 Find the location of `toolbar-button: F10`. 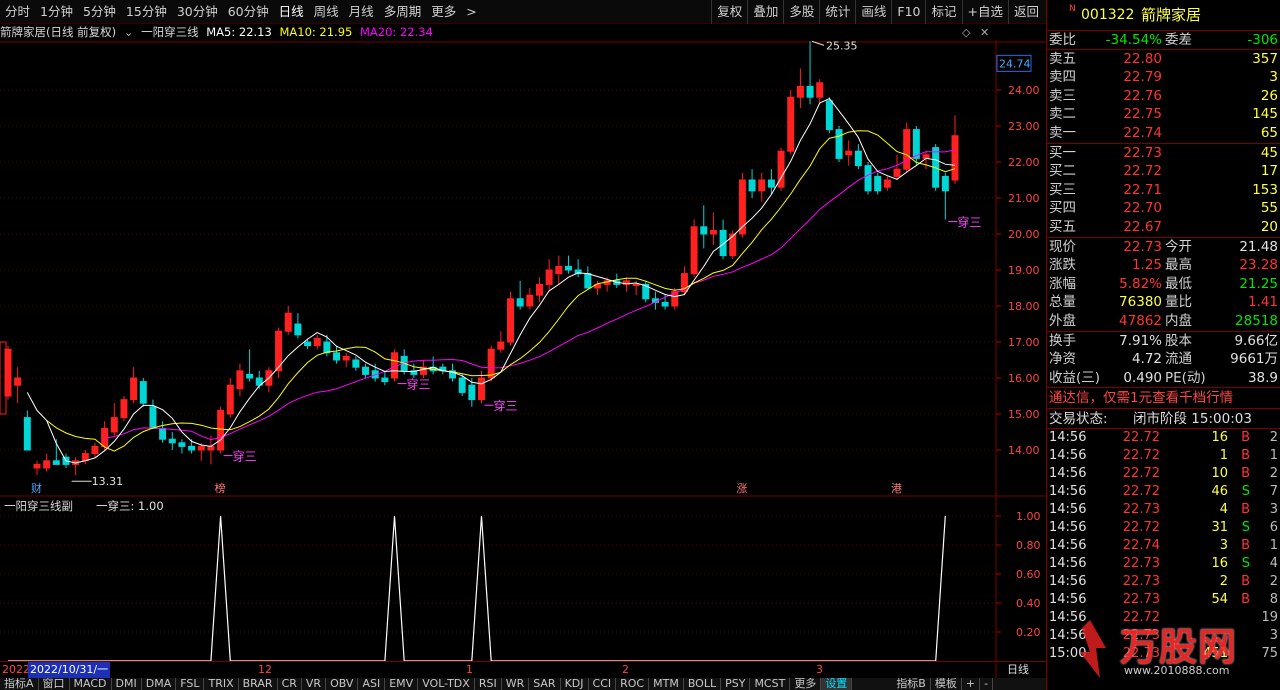

toolbar-button: F10 is located at coordinates (908, 12).